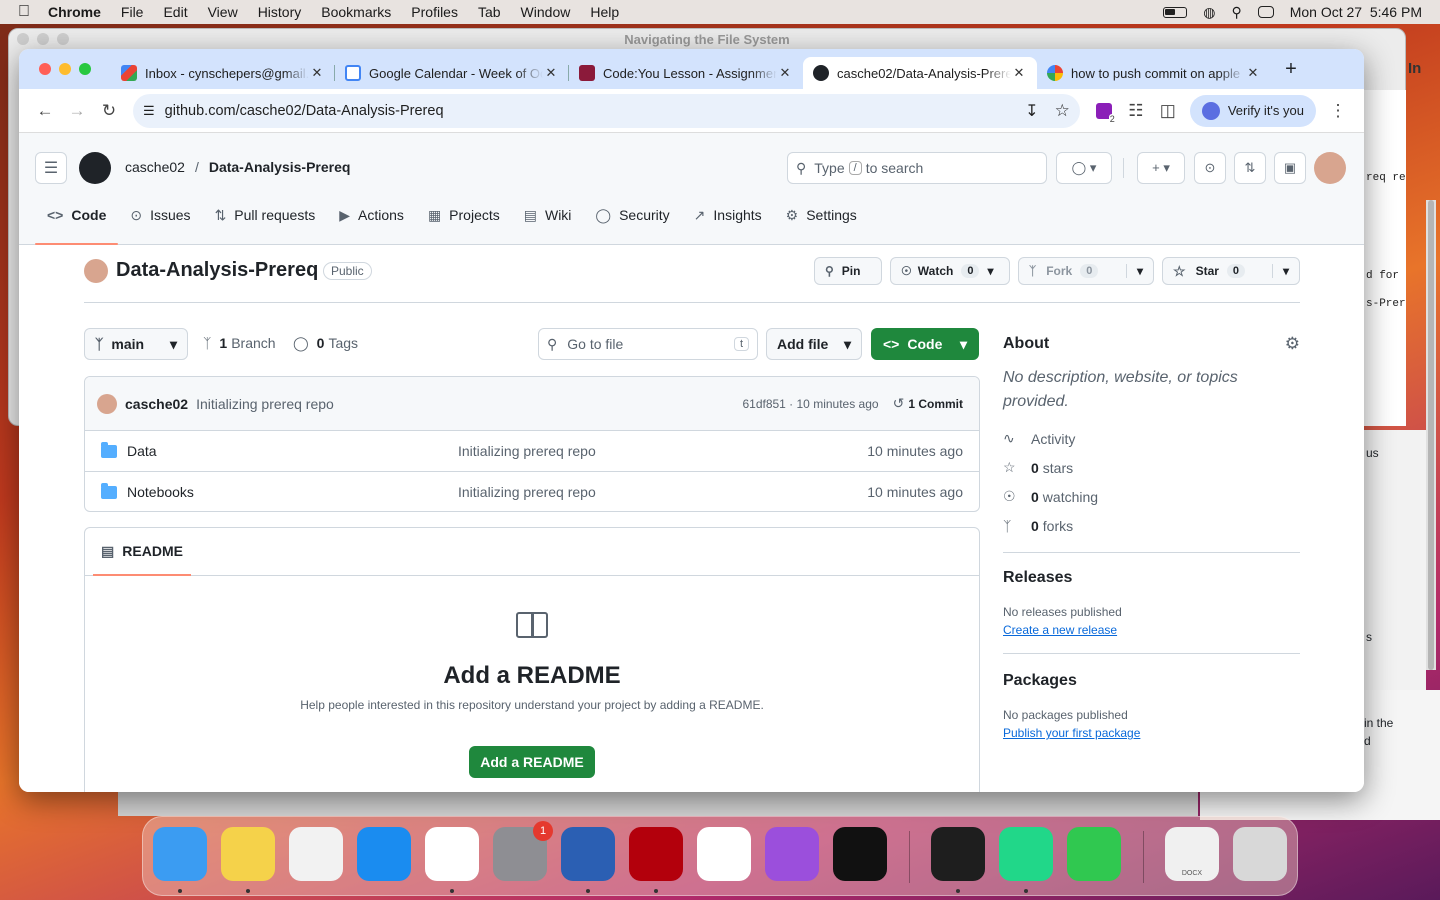 This screenshot has height=900, width=1440. Describe the element at coordinates (595, 111) in the screenshot. I see `url-text: github.com/casche02/Data-Analysis-Prereq` at that location.